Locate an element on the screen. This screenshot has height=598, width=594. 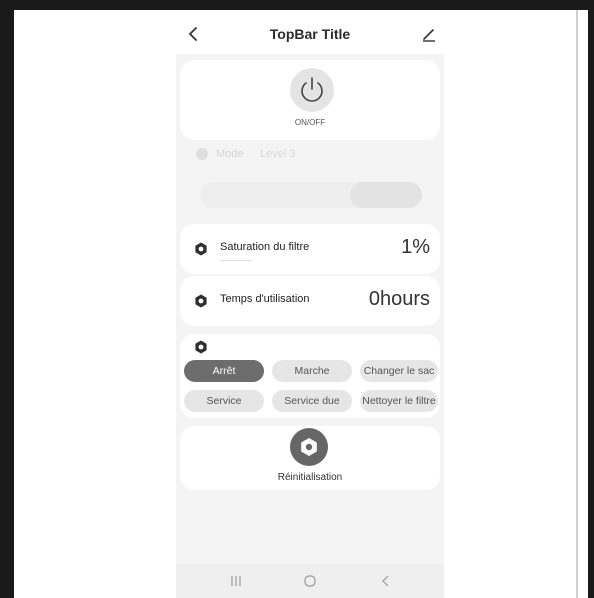
screenshot-frame-divider is located at coordinates (577, 304).